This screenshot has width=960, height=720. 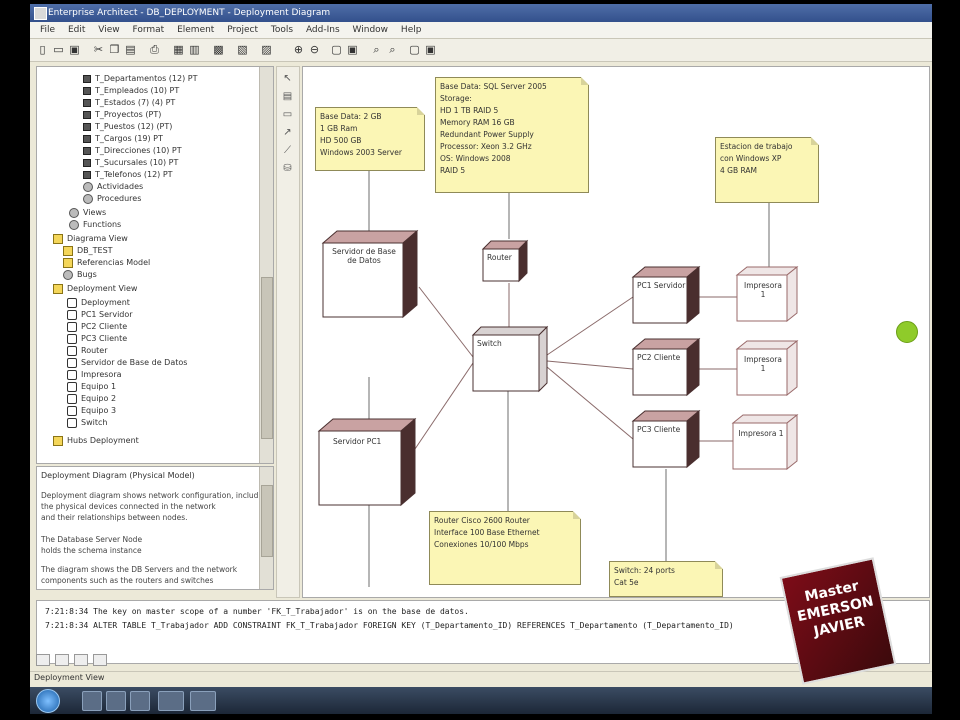 What do you see at coordinates (411, 30) in the screenshot?
I see `menu-help: Help` at bounding box center [411, 30].